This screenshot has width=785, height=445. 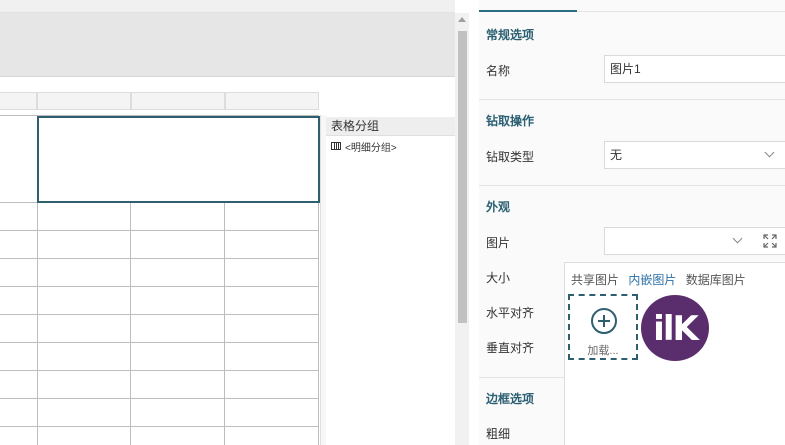 What do you see at coordinates (178, 159) in the screenshot?
I see `selected-image-cell` at bounding box center [178, 159].